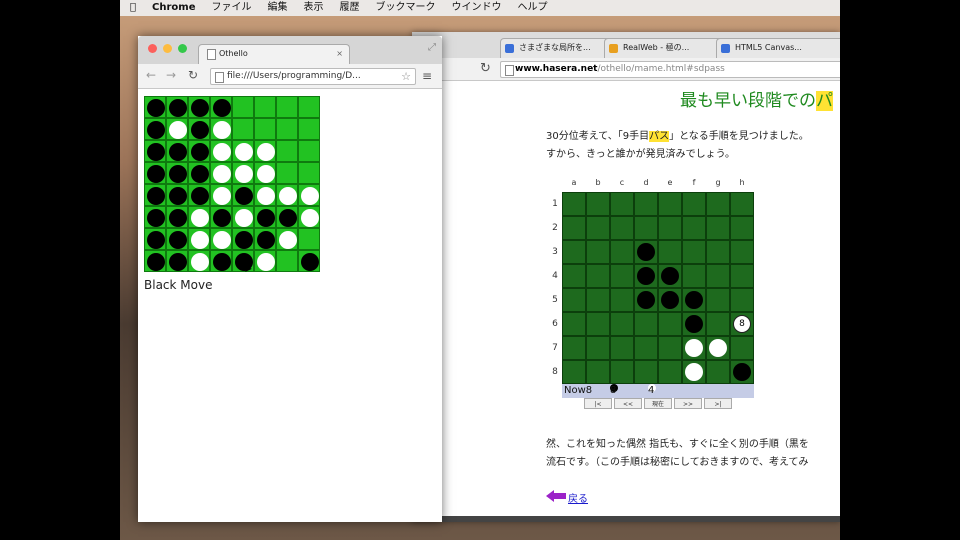  I want to click on back-tab-3: HTML5 Canvas... ×, so click(778, 48).